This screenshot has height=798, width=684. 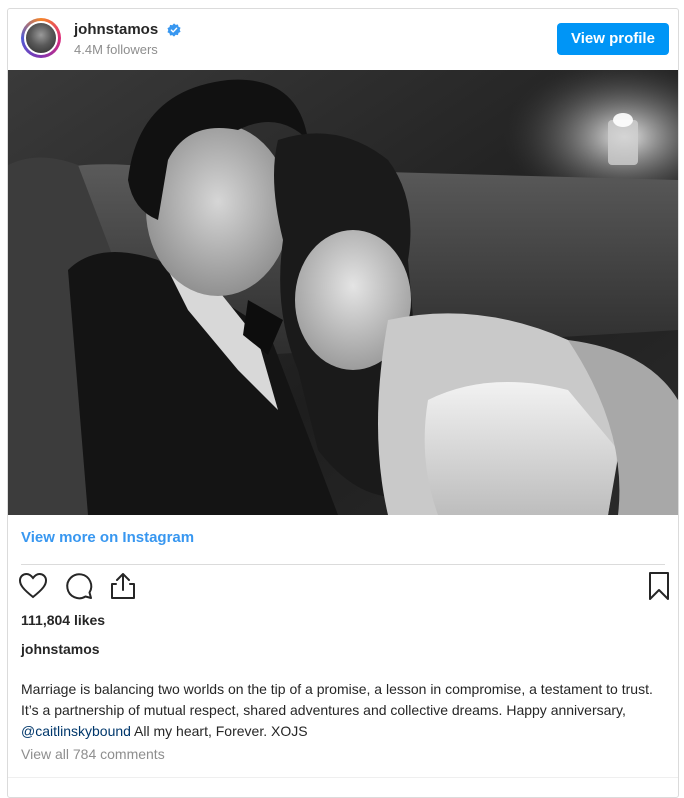 I want to click on divider, so click(x=343, y=564).